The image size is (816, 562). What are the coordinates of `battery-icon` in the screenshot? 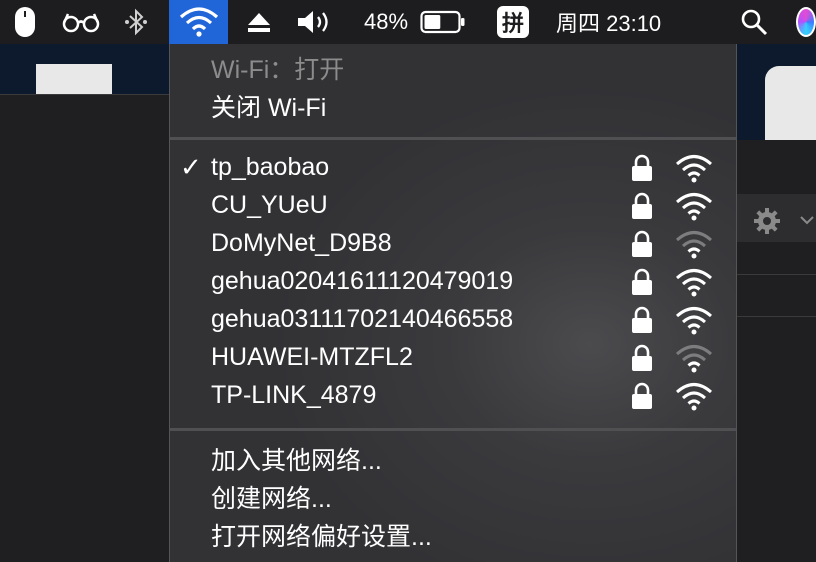 It's located at (443, 22).